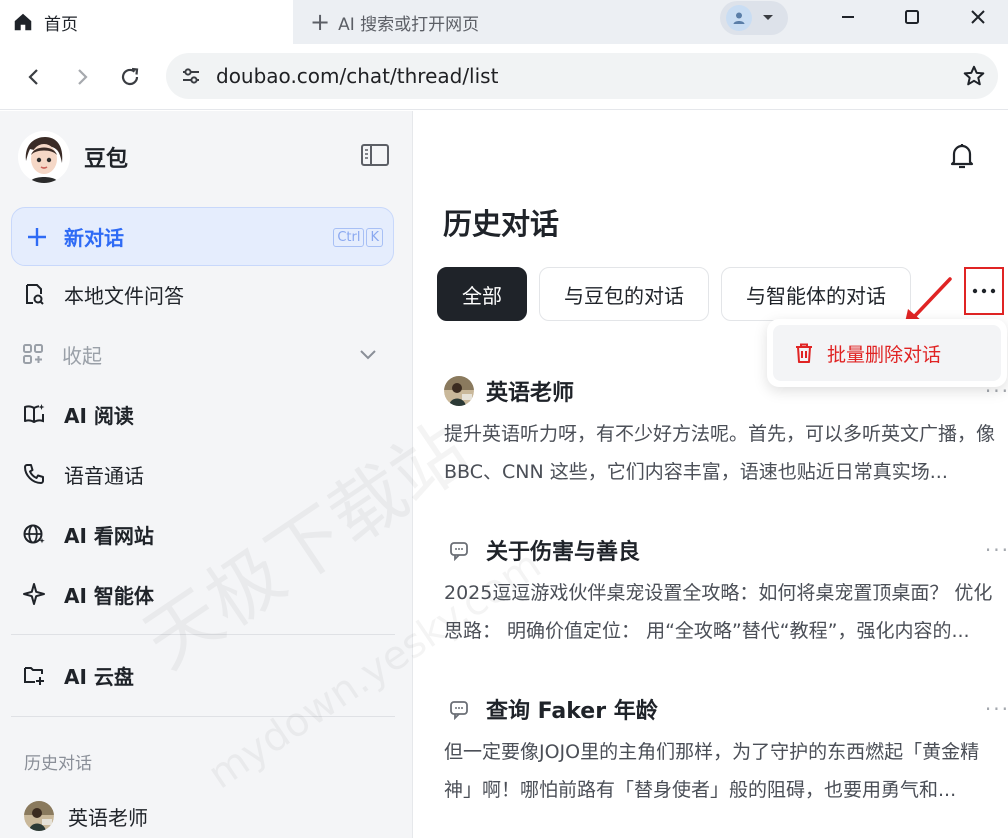  I want to click on sidebar-toggle-icon, so click(375, 155).